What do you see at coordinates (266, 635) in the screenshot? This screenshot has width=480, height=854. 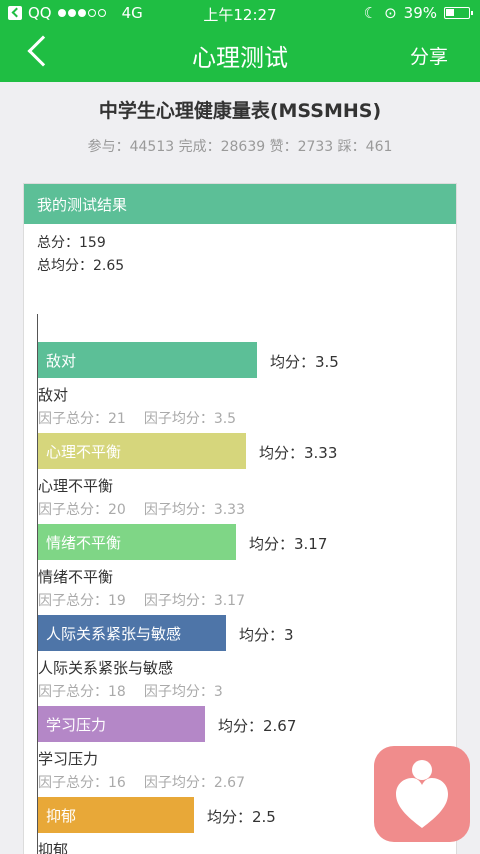 I see `factor-avg-label: 均分：3` at bounding box center [266, 635].